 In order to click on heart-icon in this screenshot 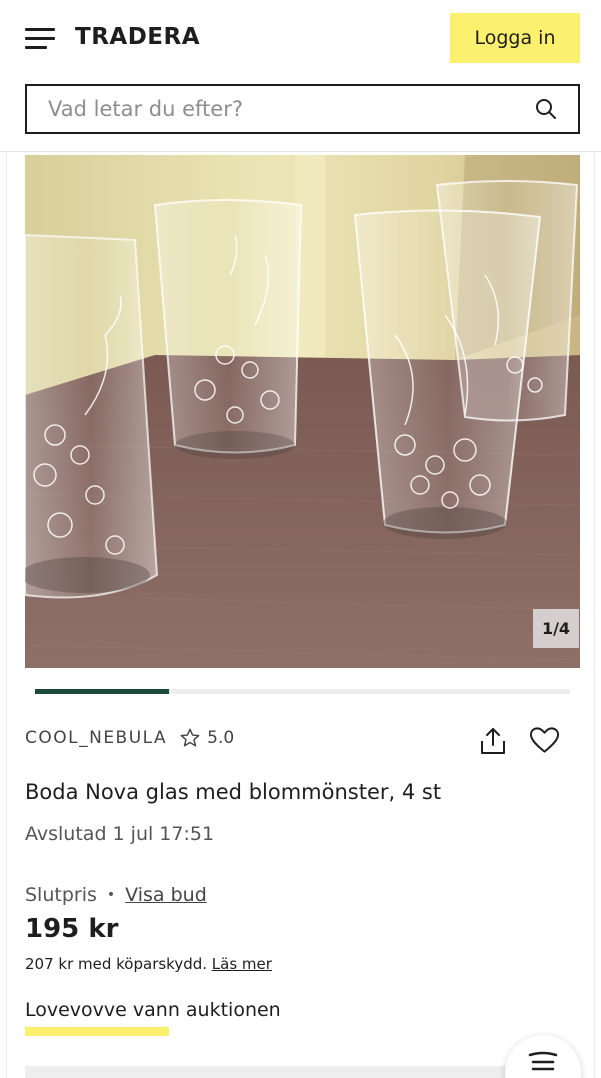, I will do `click(544, 740)`.